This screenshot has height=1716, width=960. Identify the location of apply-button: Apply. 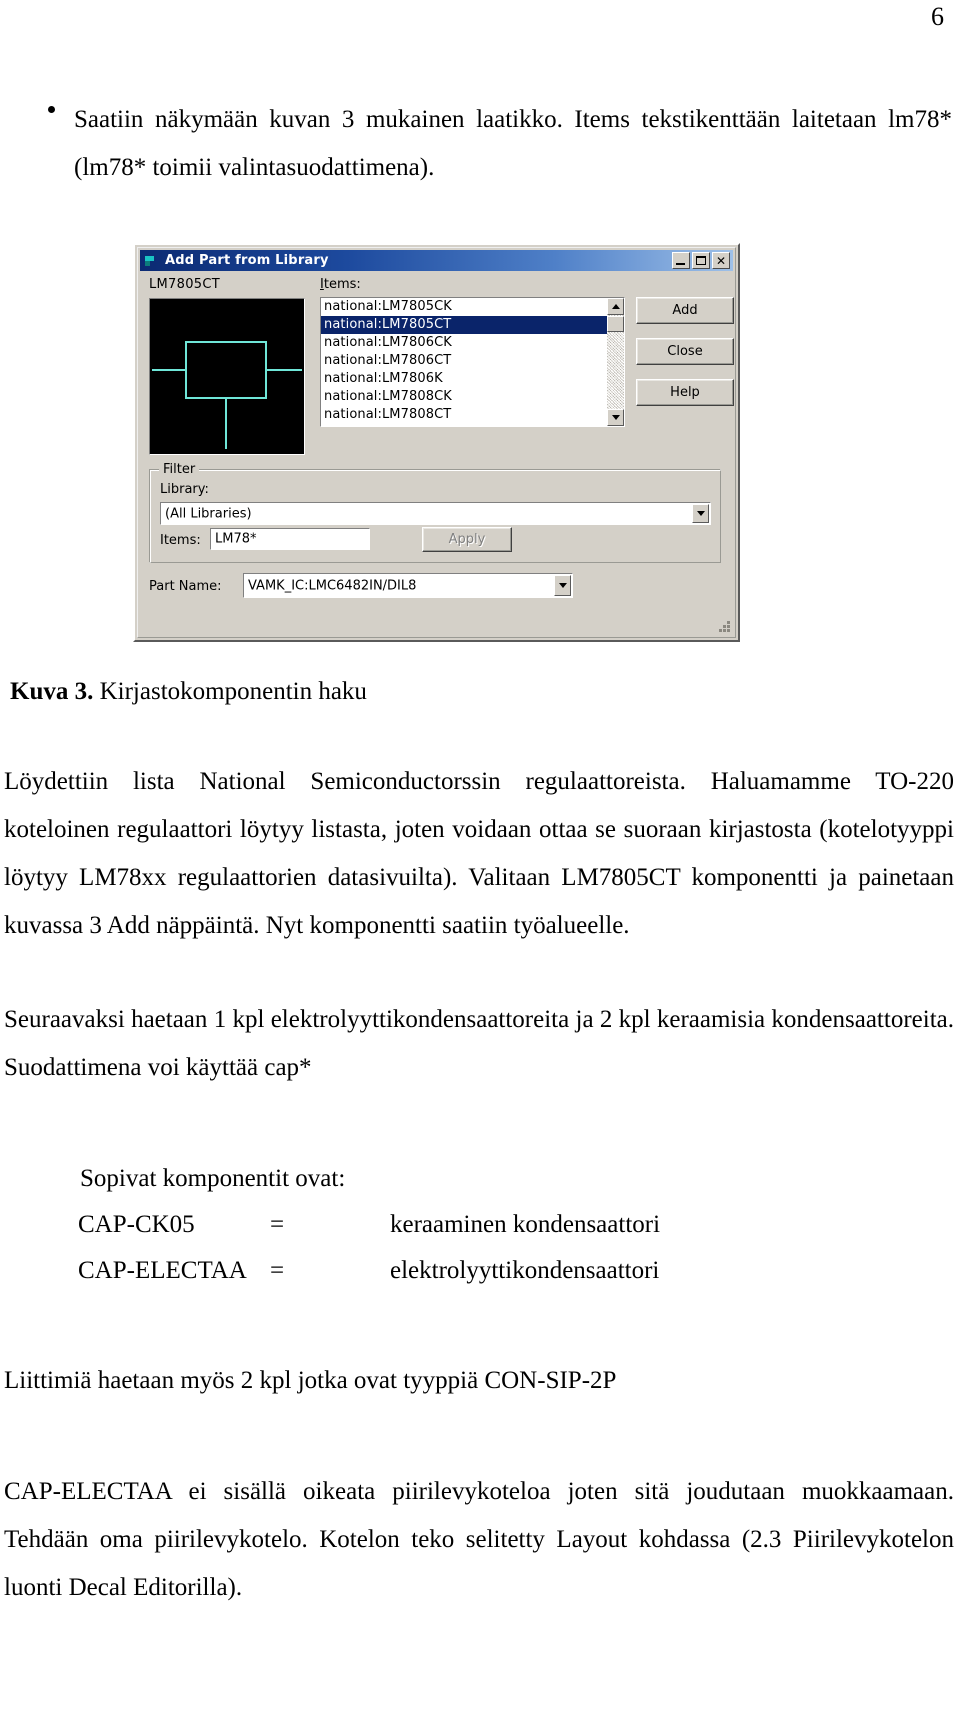
(467, 539).